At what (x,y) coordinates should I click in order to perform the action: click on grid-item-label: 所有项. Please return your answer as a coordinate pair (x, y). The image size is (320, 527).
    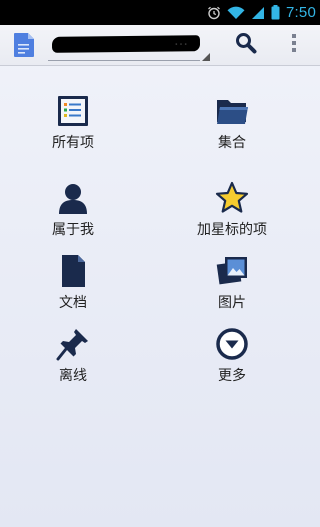
    Looking at the image, I should click on (73, 143).